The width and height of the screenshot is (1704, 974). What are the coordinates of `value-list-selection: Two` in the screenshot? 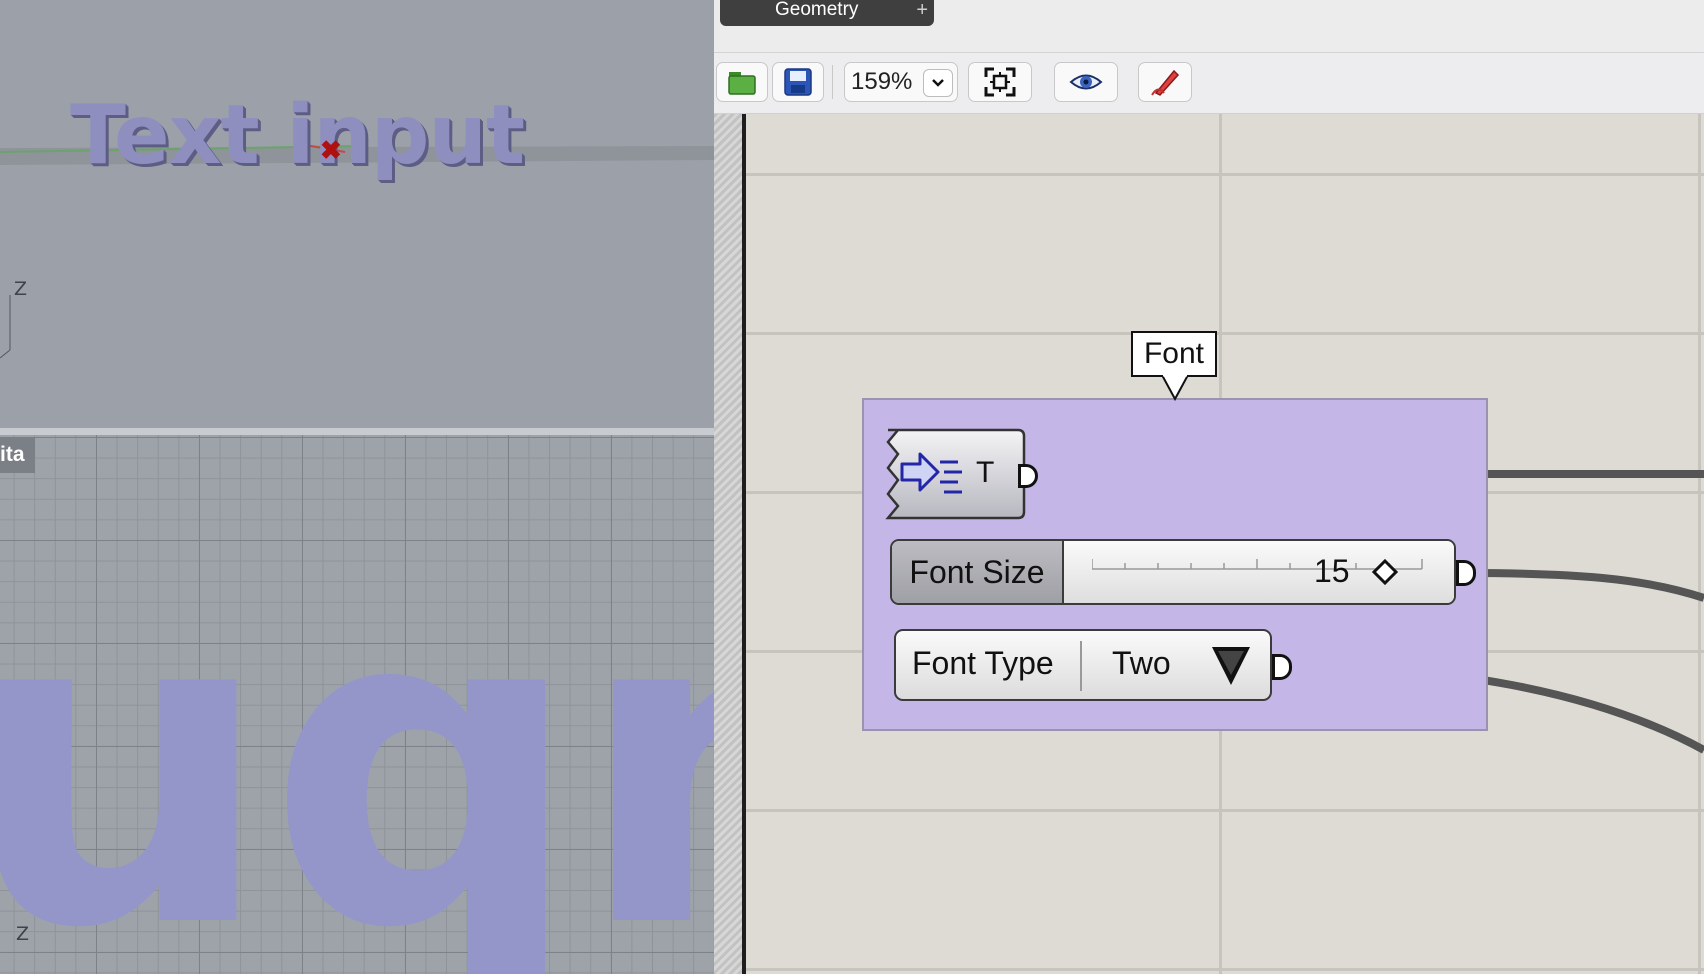 It's located at (1141, 663).